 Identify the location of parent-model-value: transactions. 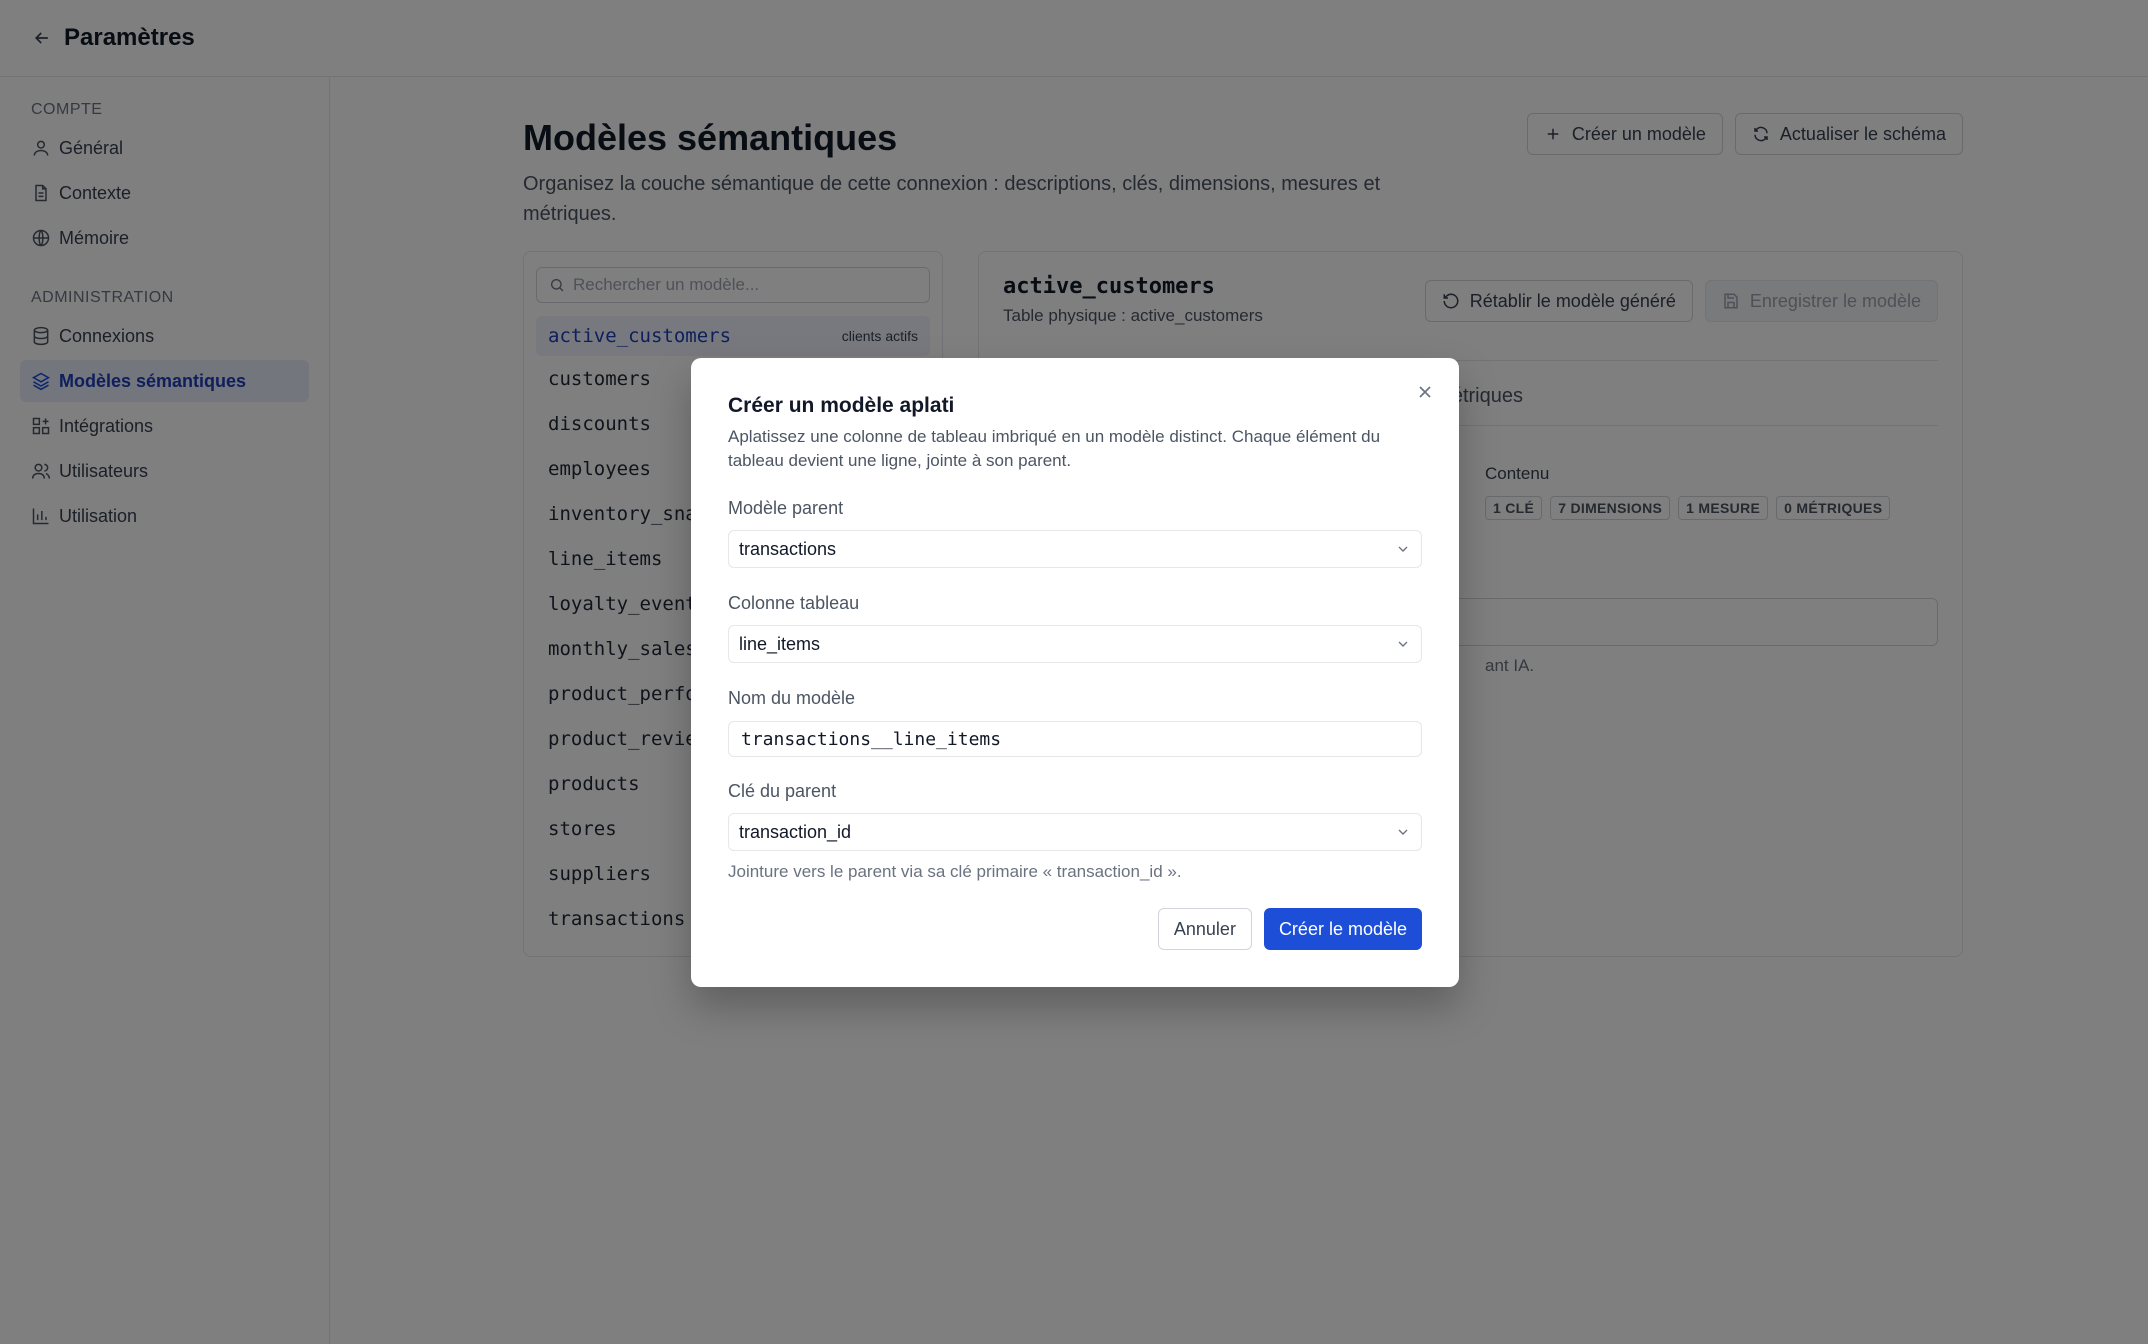
(788, 548).